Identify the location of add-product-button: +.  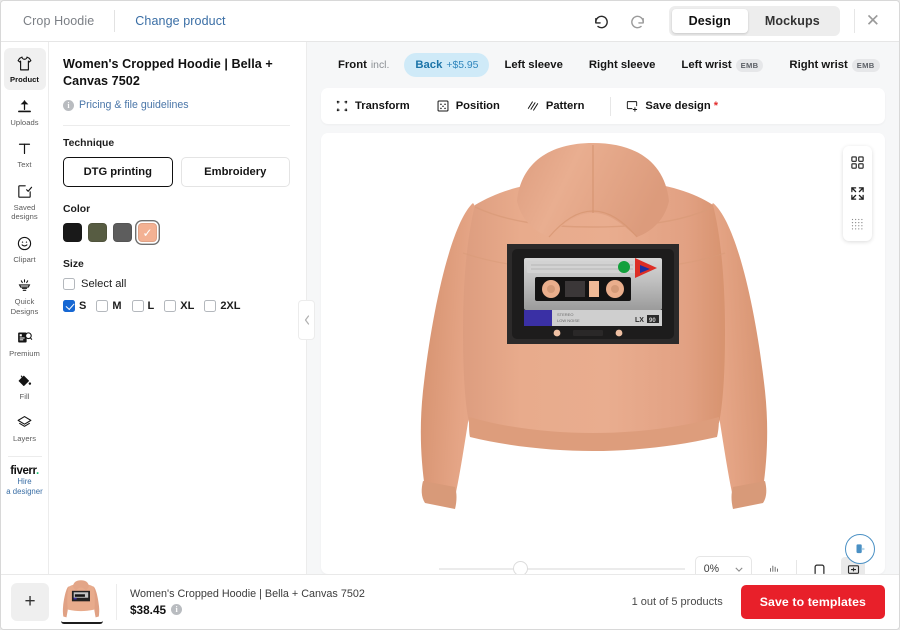
(30, 602).